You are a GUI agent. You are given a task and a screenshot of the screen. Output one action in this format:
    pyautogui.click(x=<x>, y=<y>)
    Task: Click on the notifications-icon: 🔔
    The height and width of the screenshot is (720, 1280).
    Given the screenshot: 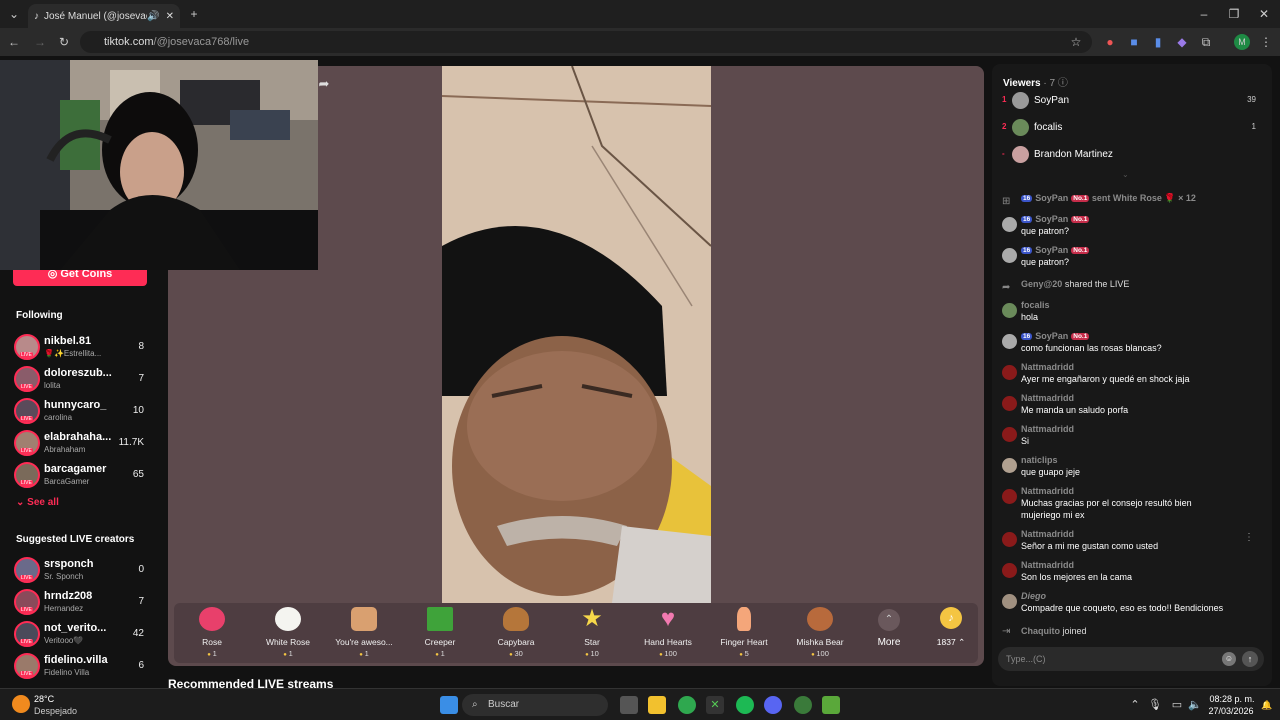 What is the action you would take?
    pyautogui.click(x=1267, y=705)
    